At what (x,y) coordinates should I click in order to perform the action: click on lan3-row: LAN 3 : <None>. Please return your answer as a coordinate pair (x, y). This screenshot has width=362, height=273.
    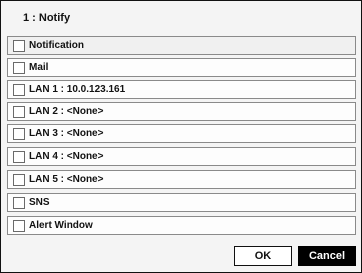
    Looking at the image, I should click on (181, 133).